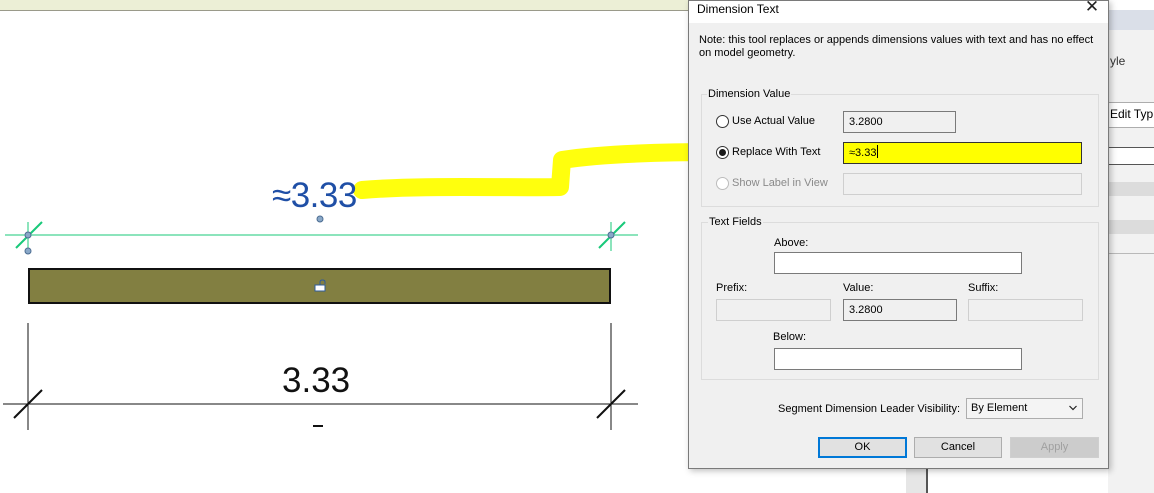  I want to click on value-label: Value:, so click(858, 288).